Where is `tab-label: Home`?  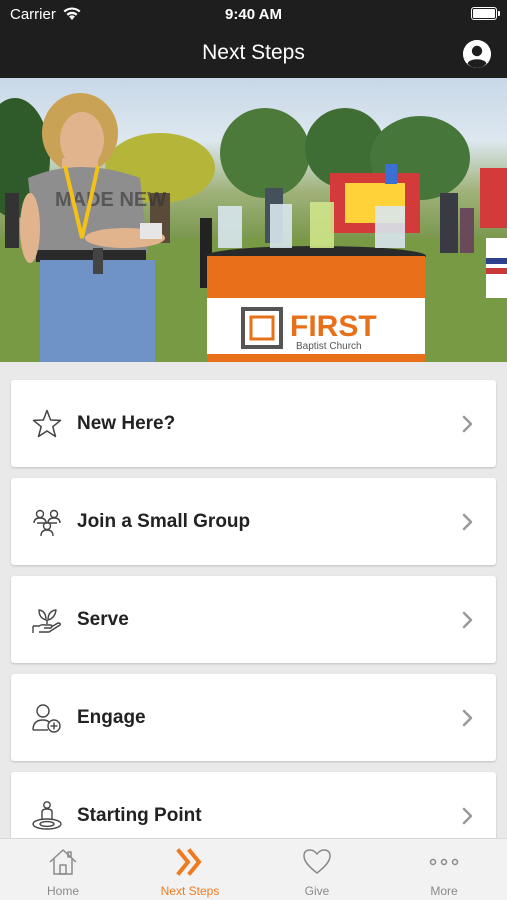 tab-label: Home is located at coordinates (62, 891).